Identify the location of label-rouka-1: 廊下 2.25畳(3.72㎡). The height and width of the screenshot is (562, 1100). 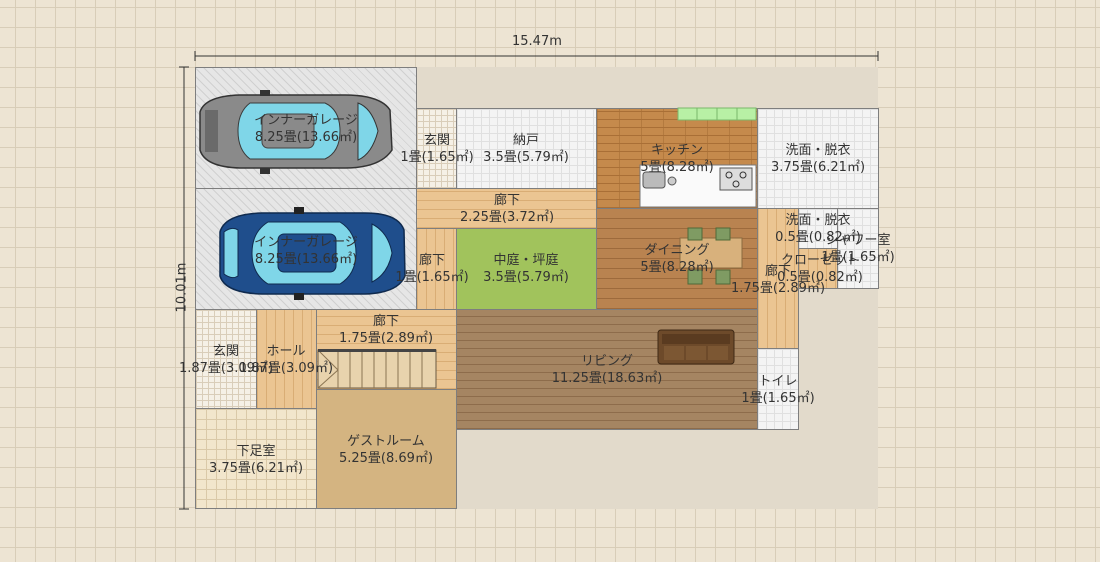
(507, 209).